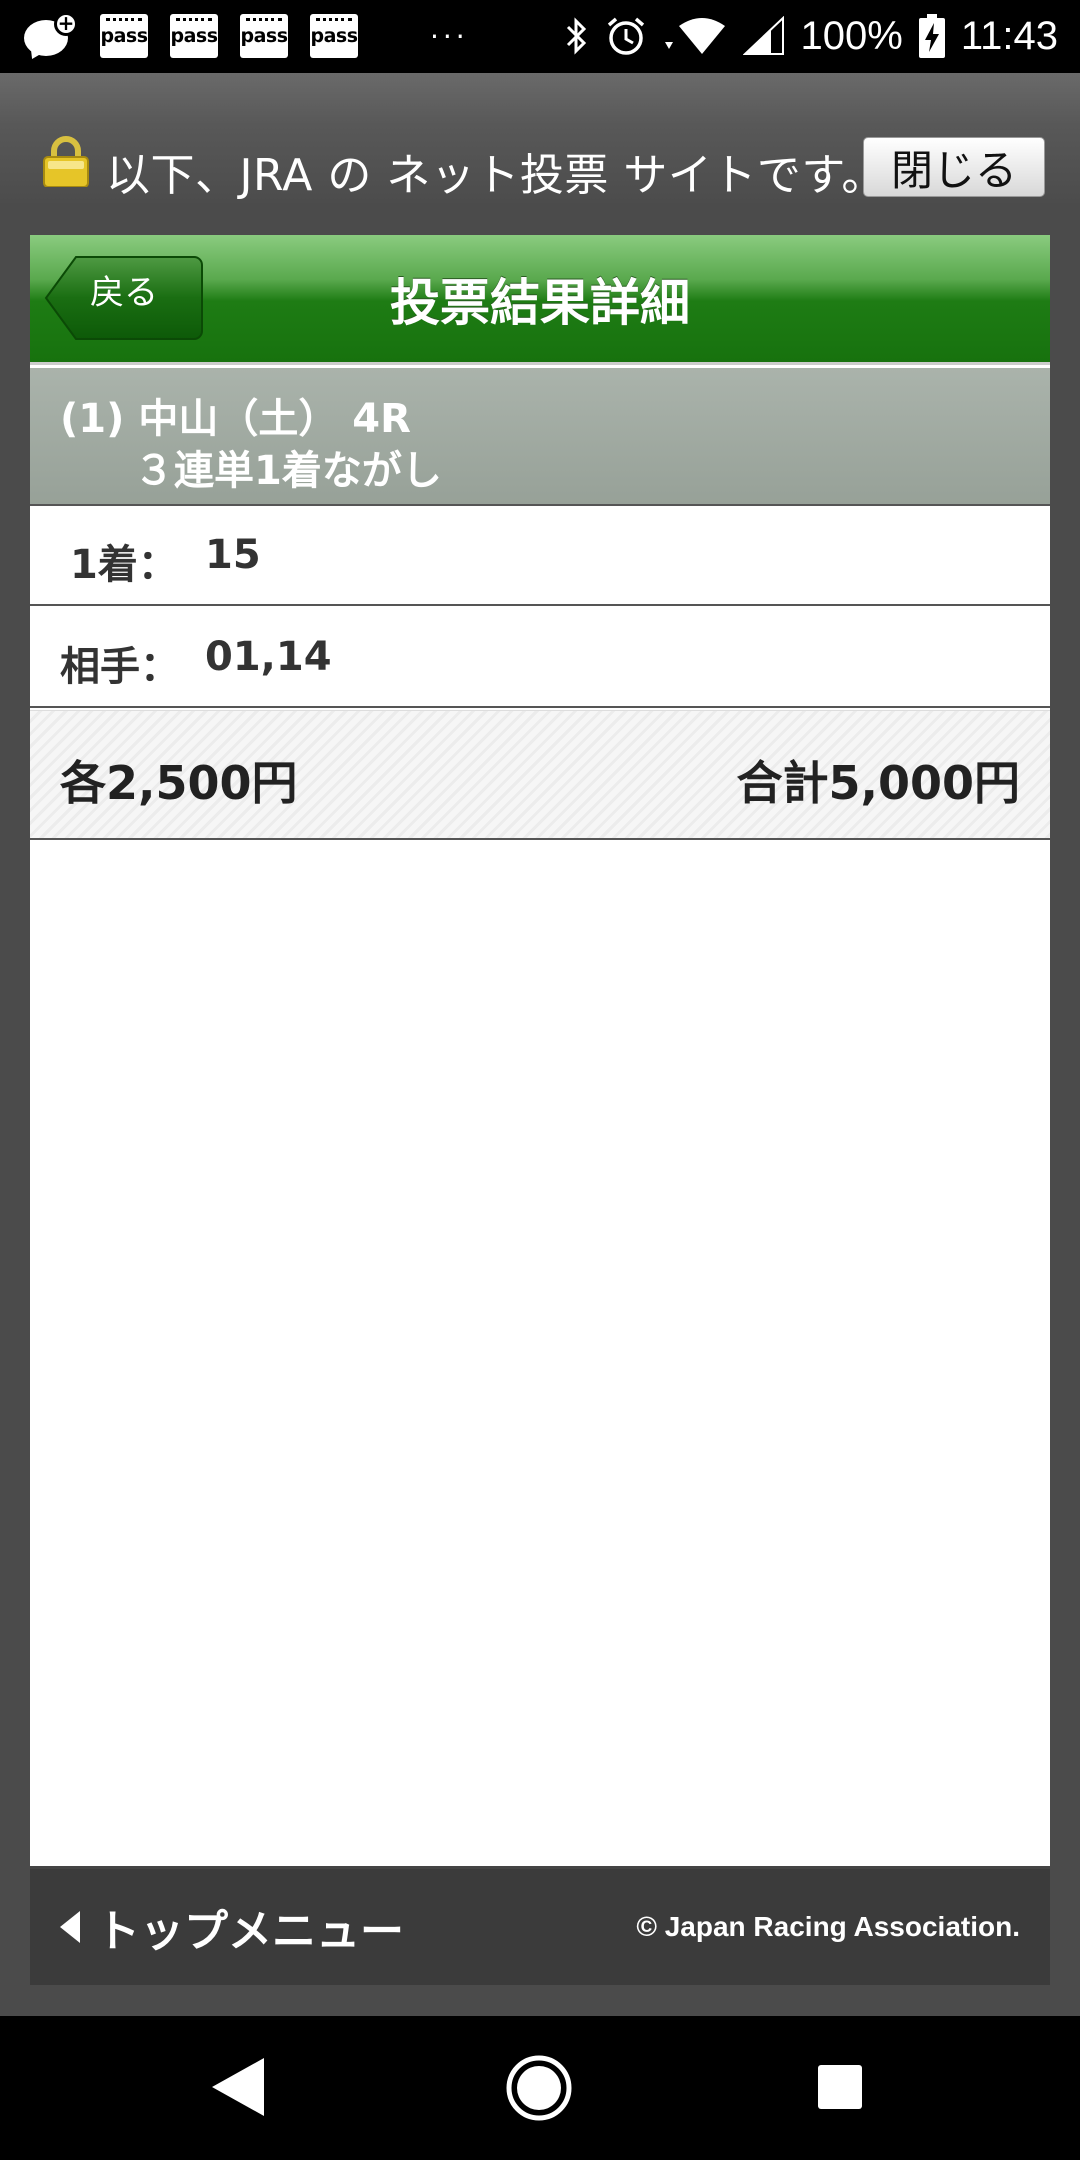 This screenshot has width=1080, height=2160. What do you see at coordinates (268, 657) in the screenshot?
I see `partner-value: 01,14` at bounding box center [268, 657].